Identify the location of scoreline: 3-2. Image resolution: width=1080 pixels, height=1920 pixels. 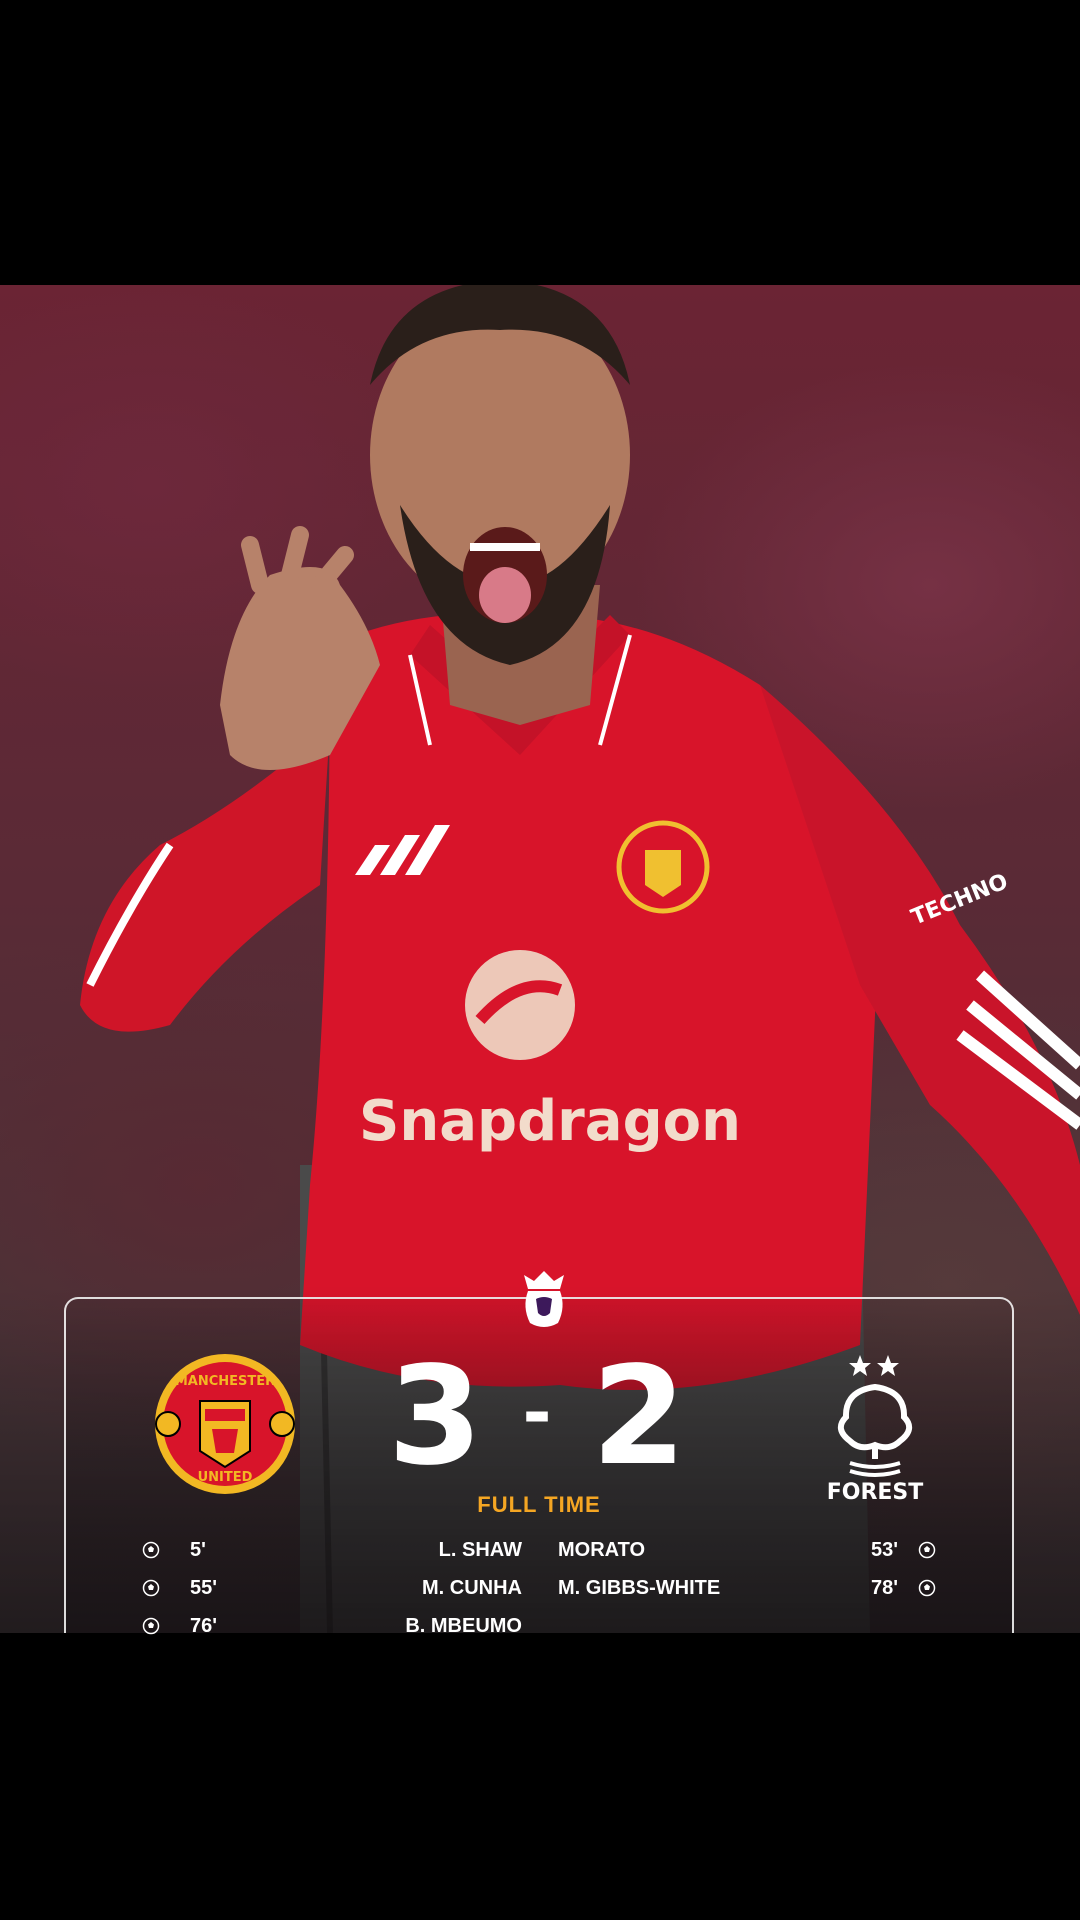
(539, 1417).